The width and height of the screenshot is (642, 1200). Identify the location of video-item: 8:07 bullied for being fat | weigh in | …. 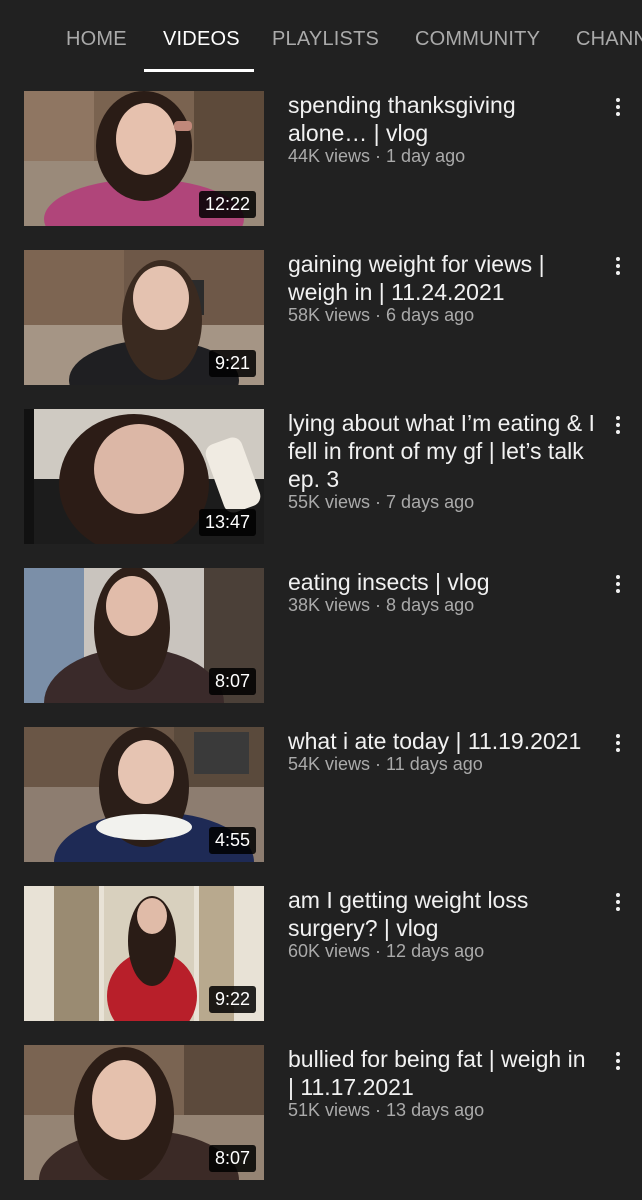
(321, 1115).